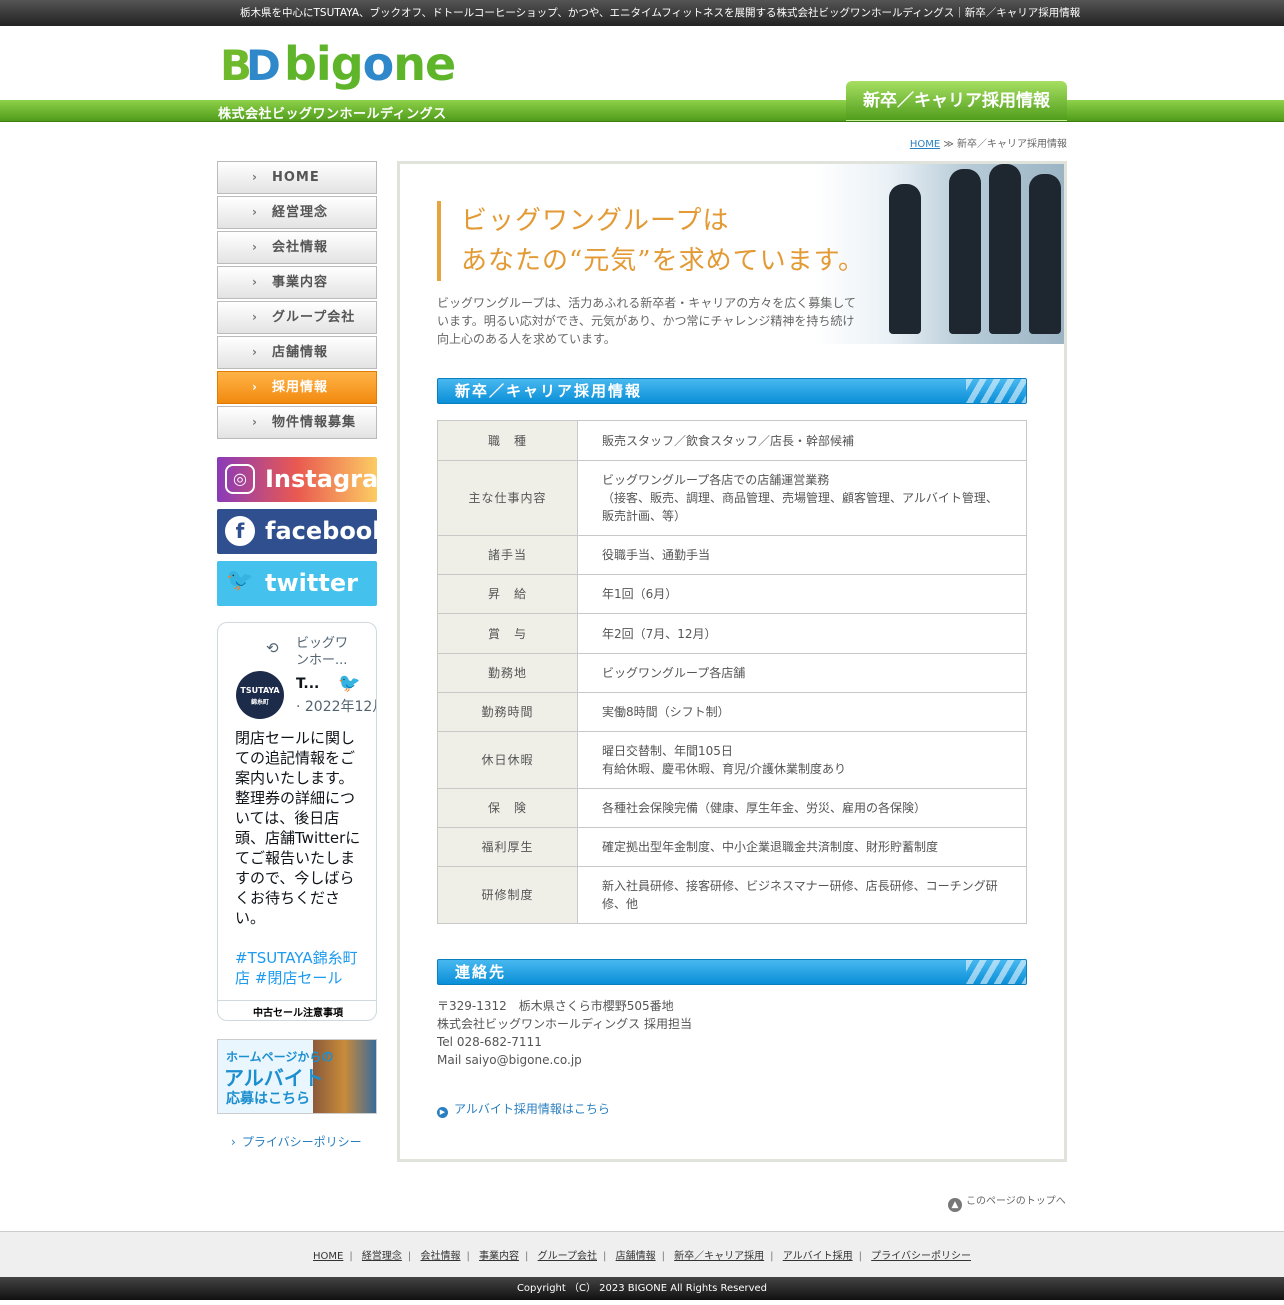 This screenshot has width=1284, height=1305. What do you see at coordinates (732, 594) in the screenshot?
I see `table-row: 昇 給年1回（6月）` at bounding box center [732, 594].